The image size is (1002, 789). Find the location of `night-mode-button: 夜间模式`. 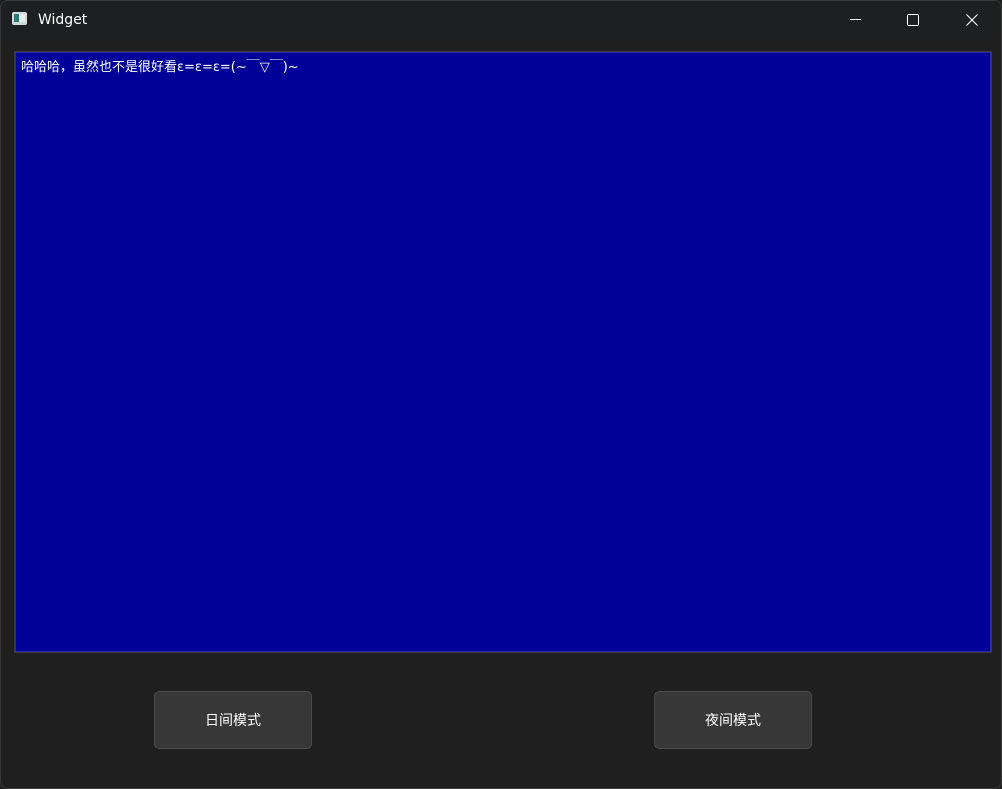

night-mode-button: 夜间模式 is located at coordinates (733, 720).